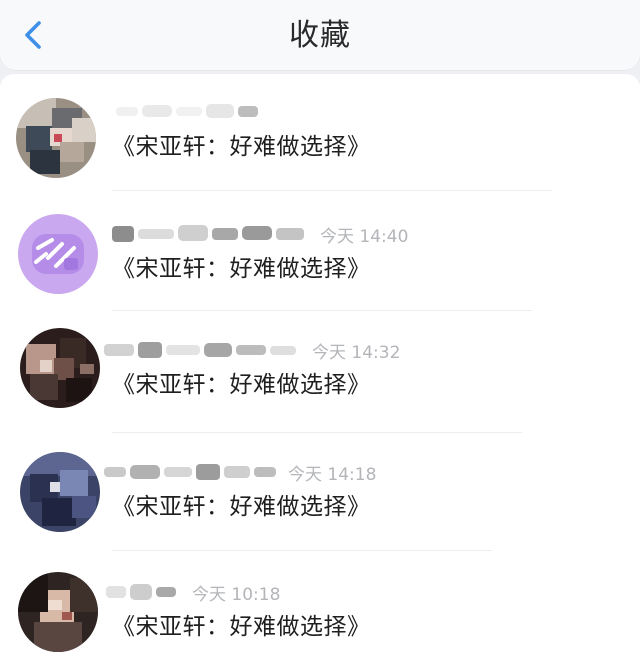 The height and width of the screenshot is (668, 640). I want to click on timestamp: 今天 14:40, so click(364, 237).